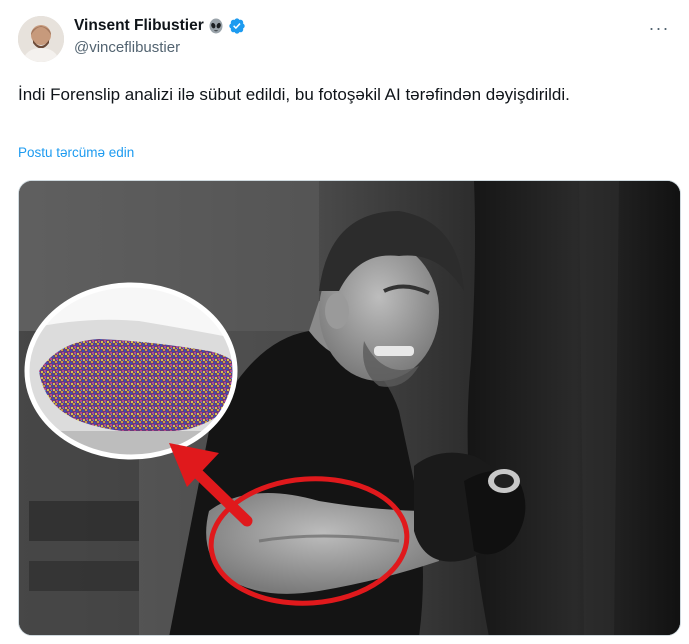 The width and height of the screenshot is (689, 644). Describe the element at coordinates (139, 26) in the screenshot. I see `display-name: Vinsent Flibustier` at that location.